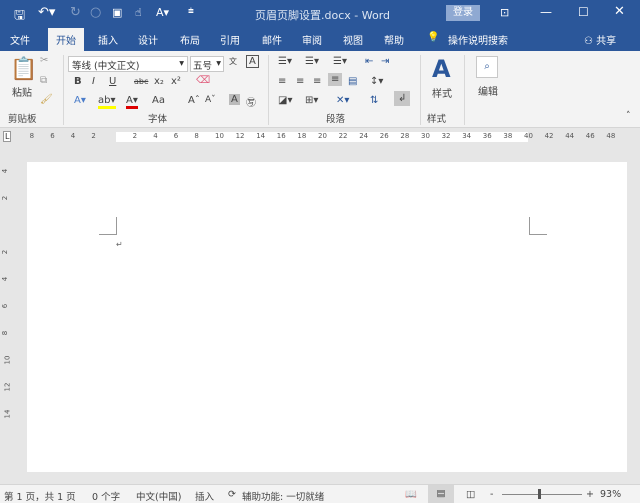 The height and width of the screenshot is (503, 640). What do you see at coordinates (5, 306) in the screenshot?
I see `ruler-tick-label: 6` at bounding box center [5, 306].